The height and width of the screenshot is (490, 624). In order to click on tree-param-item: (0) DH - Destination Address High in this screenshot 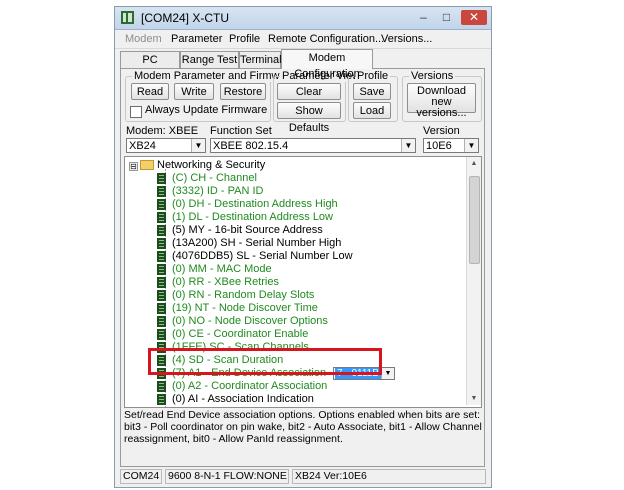, I will do `click(307, 204)`.